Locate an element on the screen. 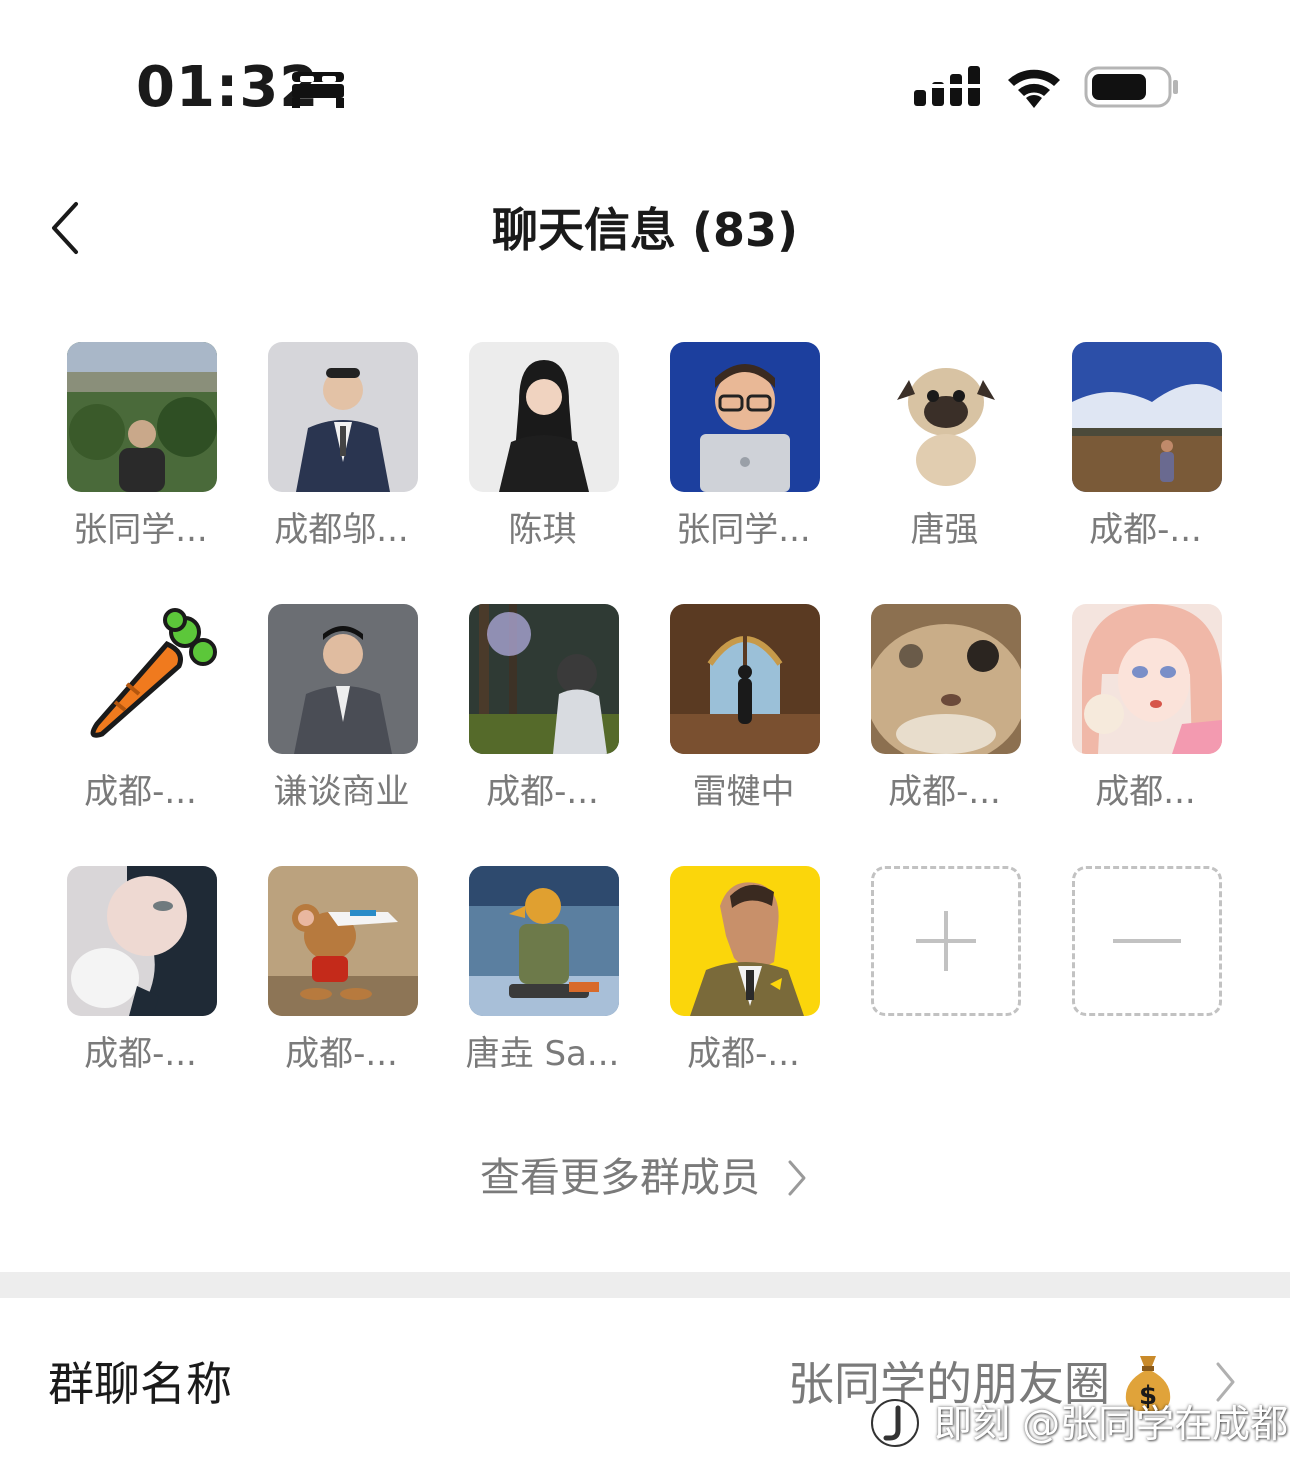 This screenshot has width=1290, height=1463. remove-member-item is located at coordinates (1145, 981).